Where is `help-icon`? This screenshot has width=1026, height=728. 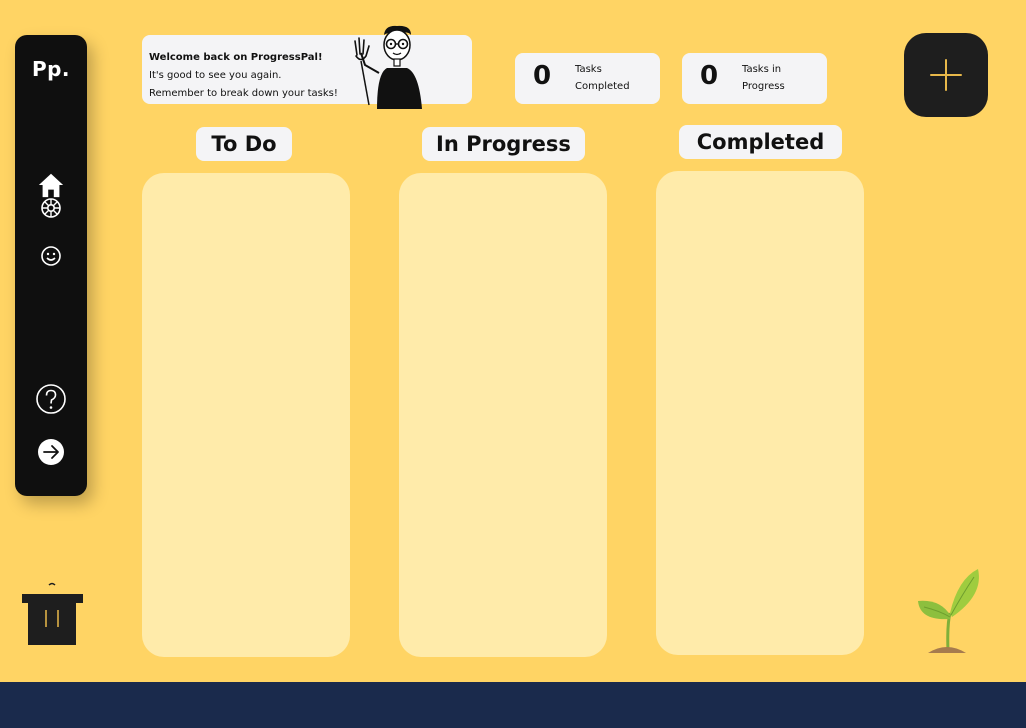
help-icon is located at coordinates (51, 399).